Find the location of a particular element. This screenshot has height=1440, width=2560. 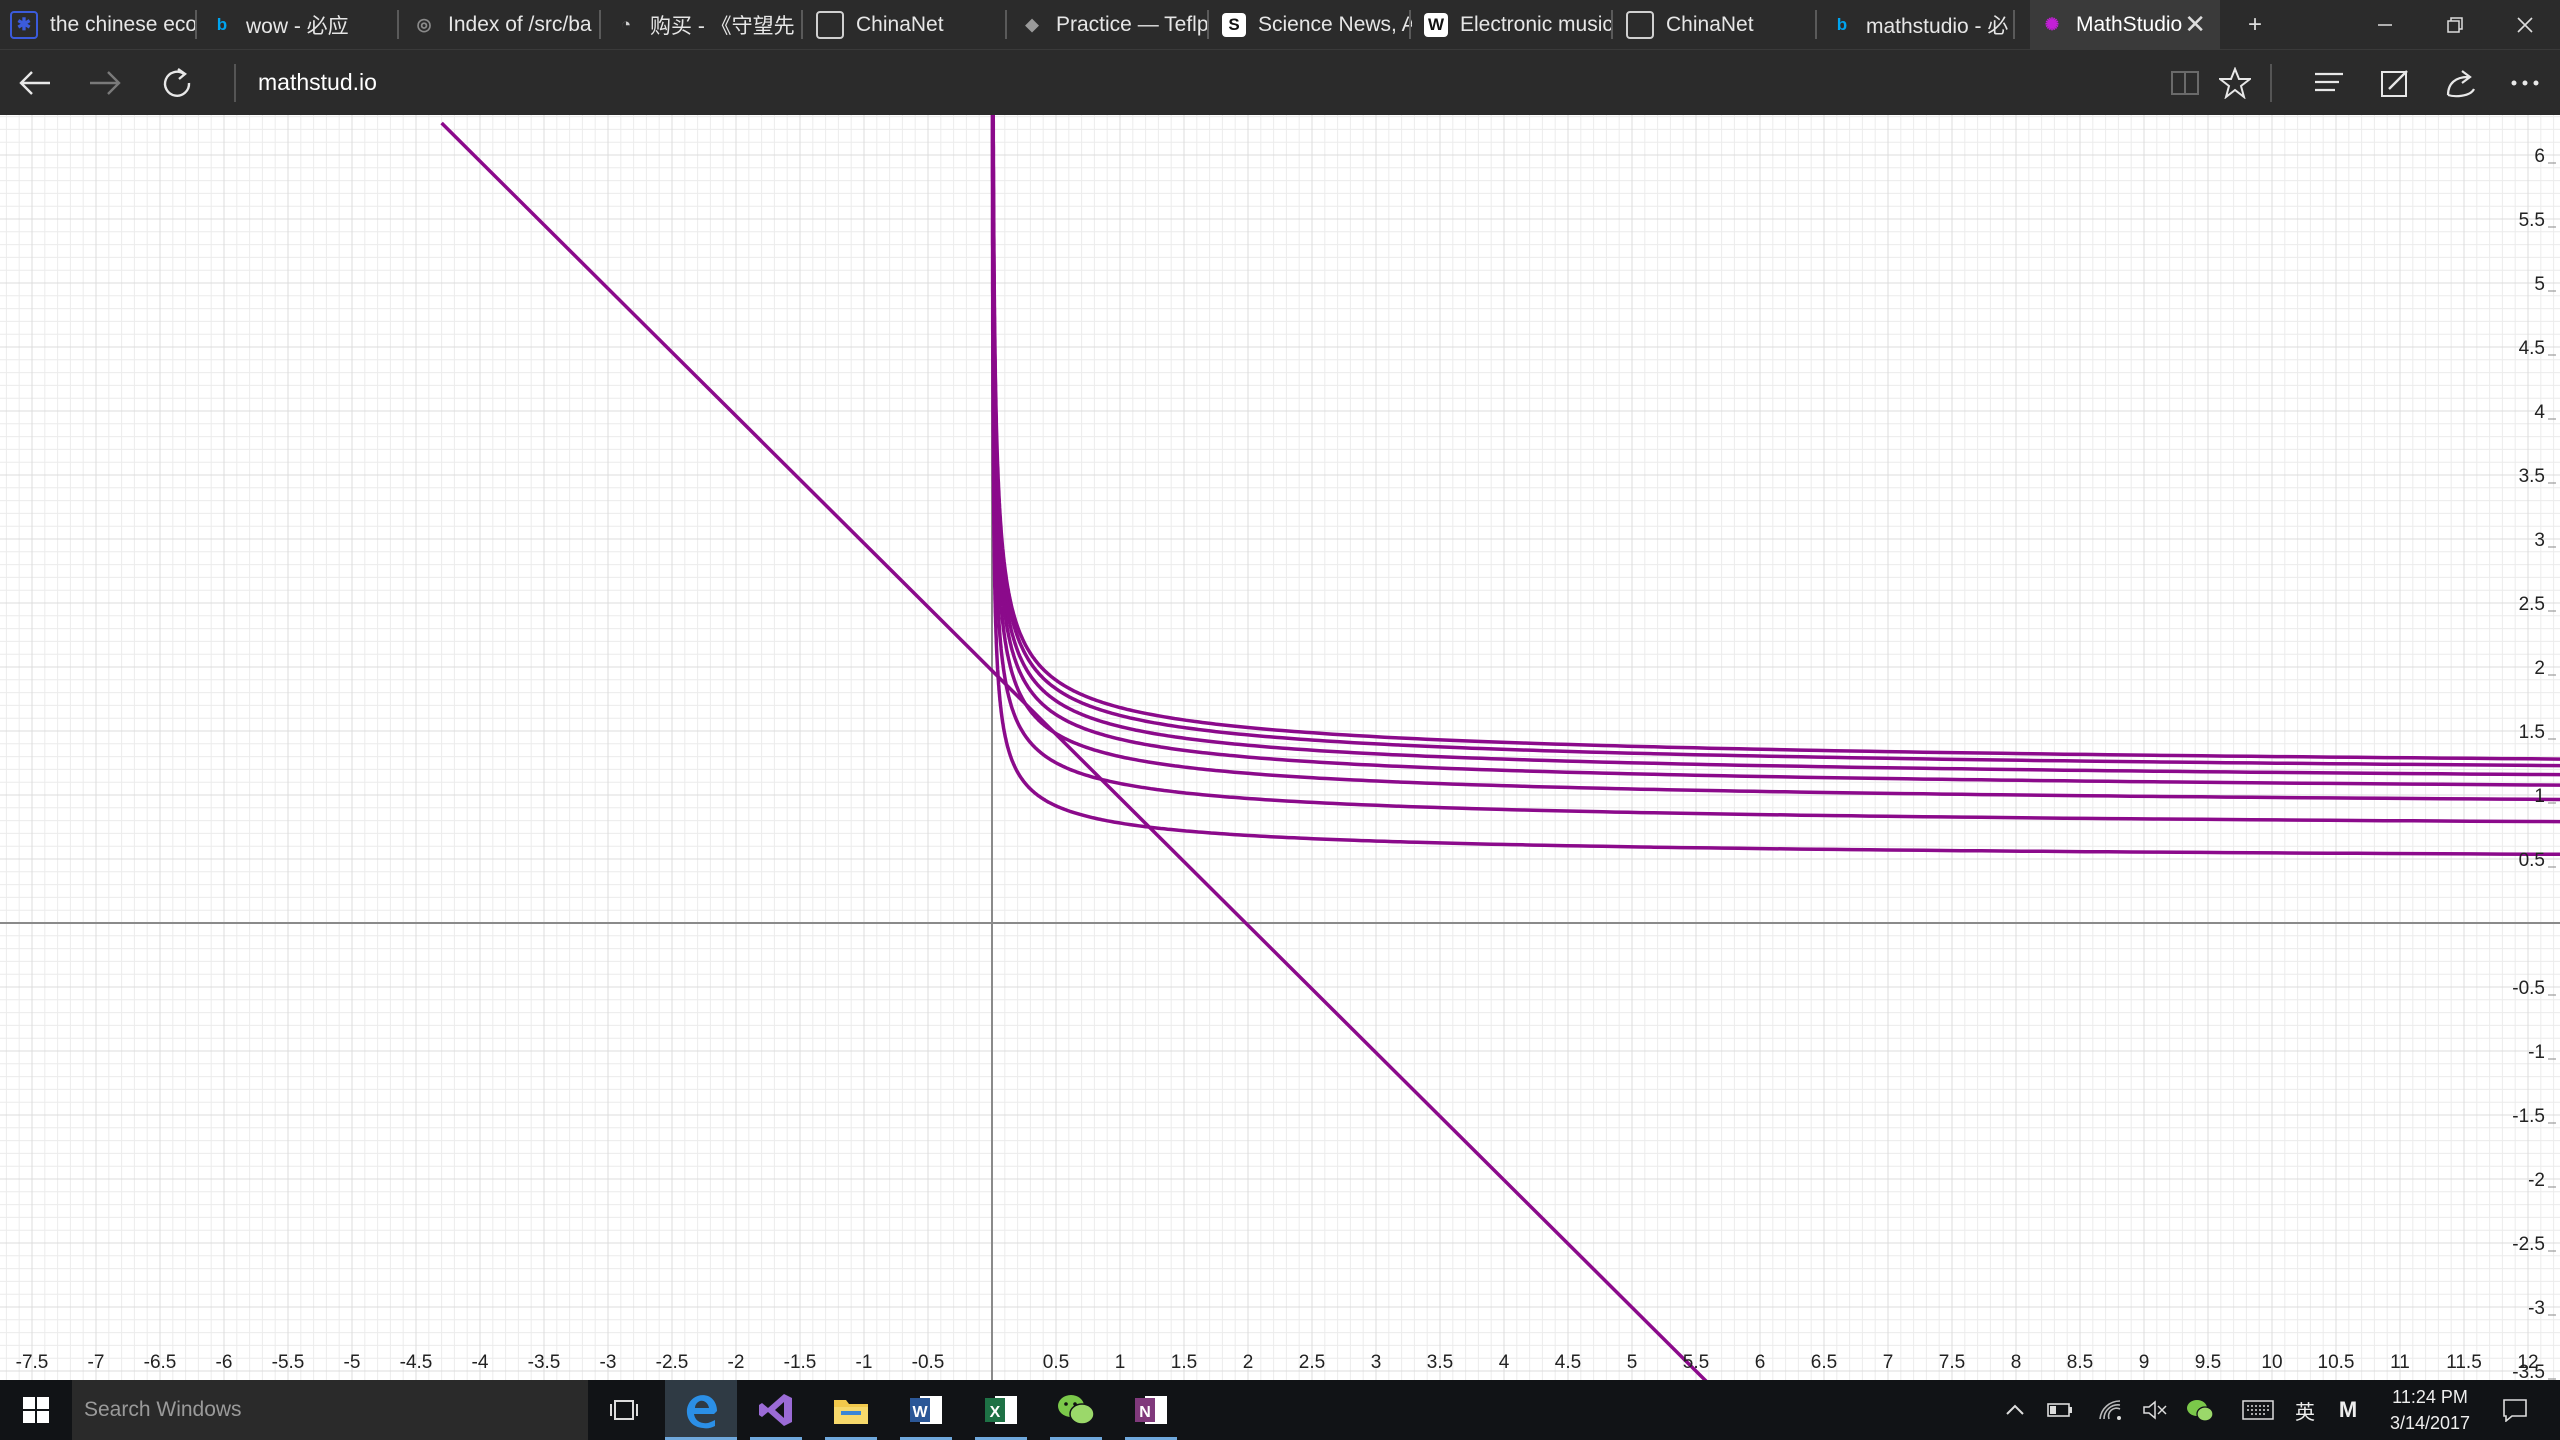

web-note-button is located at coordinates (2395, 83).